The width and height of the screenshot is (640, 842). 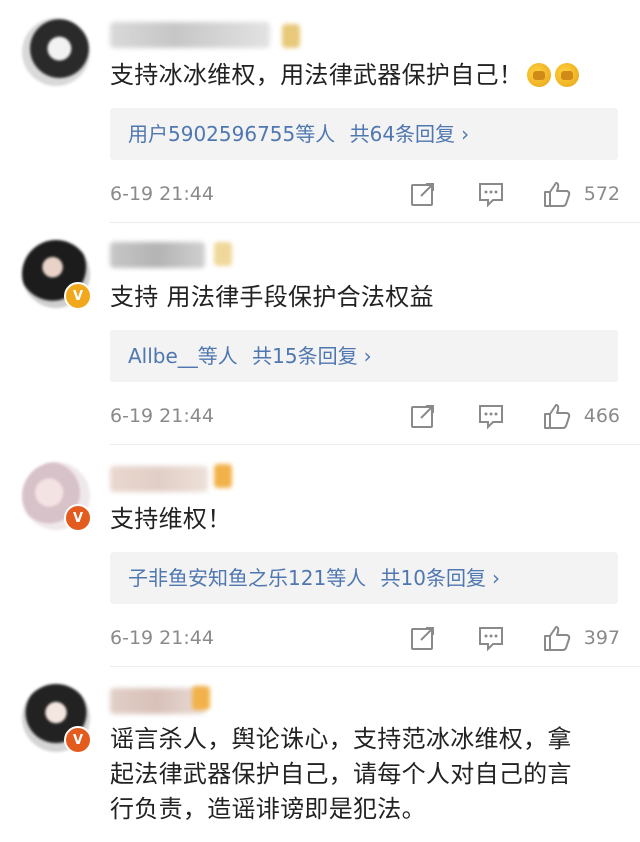 I want to click on comment-text: 支持 用法律手段保护合法权益, so click(x=272, y=297).